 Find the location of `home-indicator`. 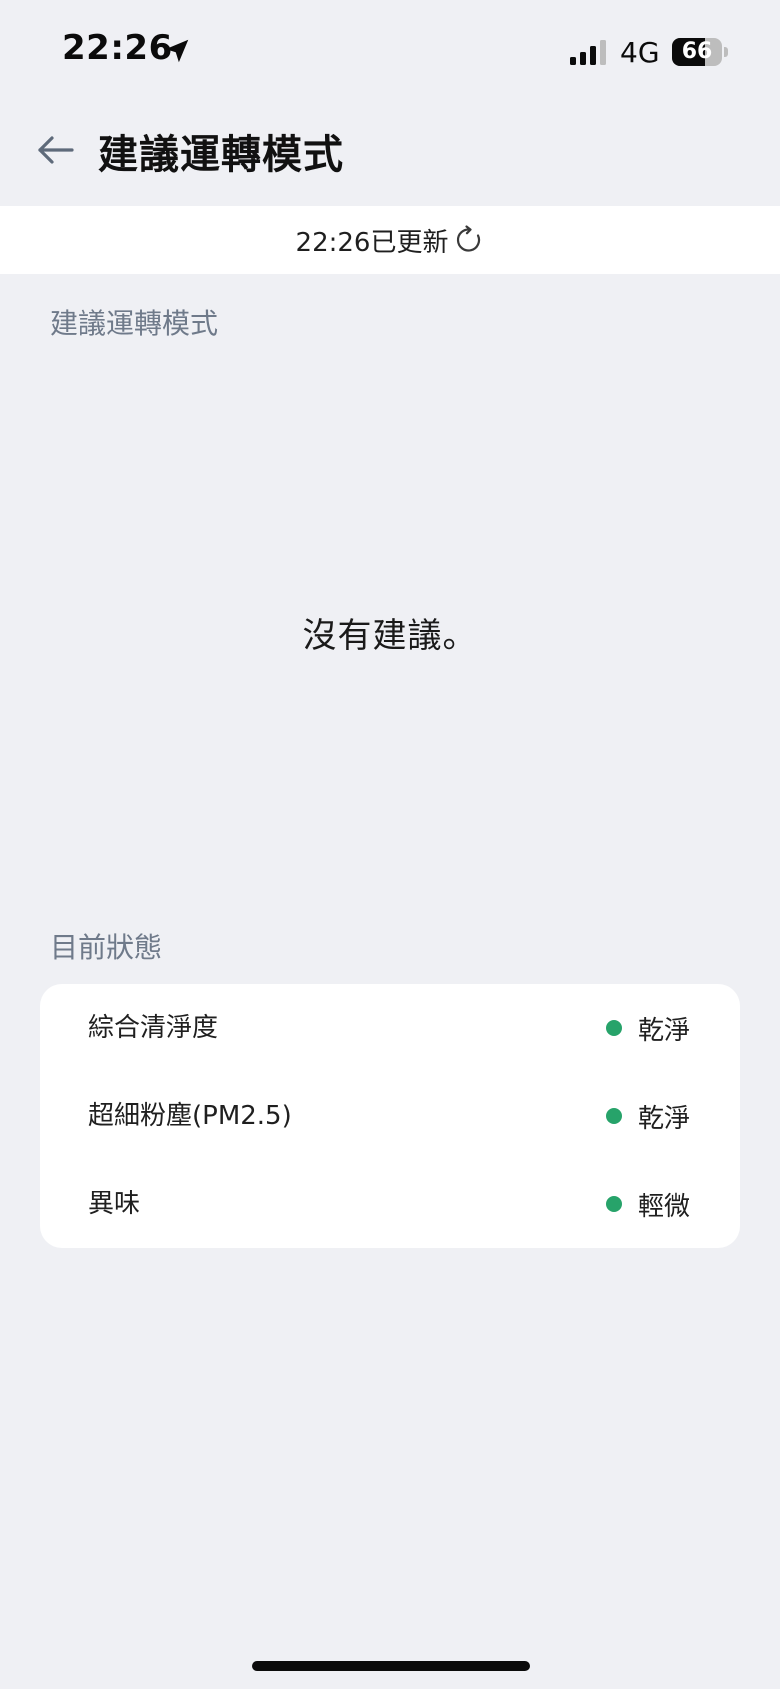

home-indicator is located at coordinates (391, 1666).